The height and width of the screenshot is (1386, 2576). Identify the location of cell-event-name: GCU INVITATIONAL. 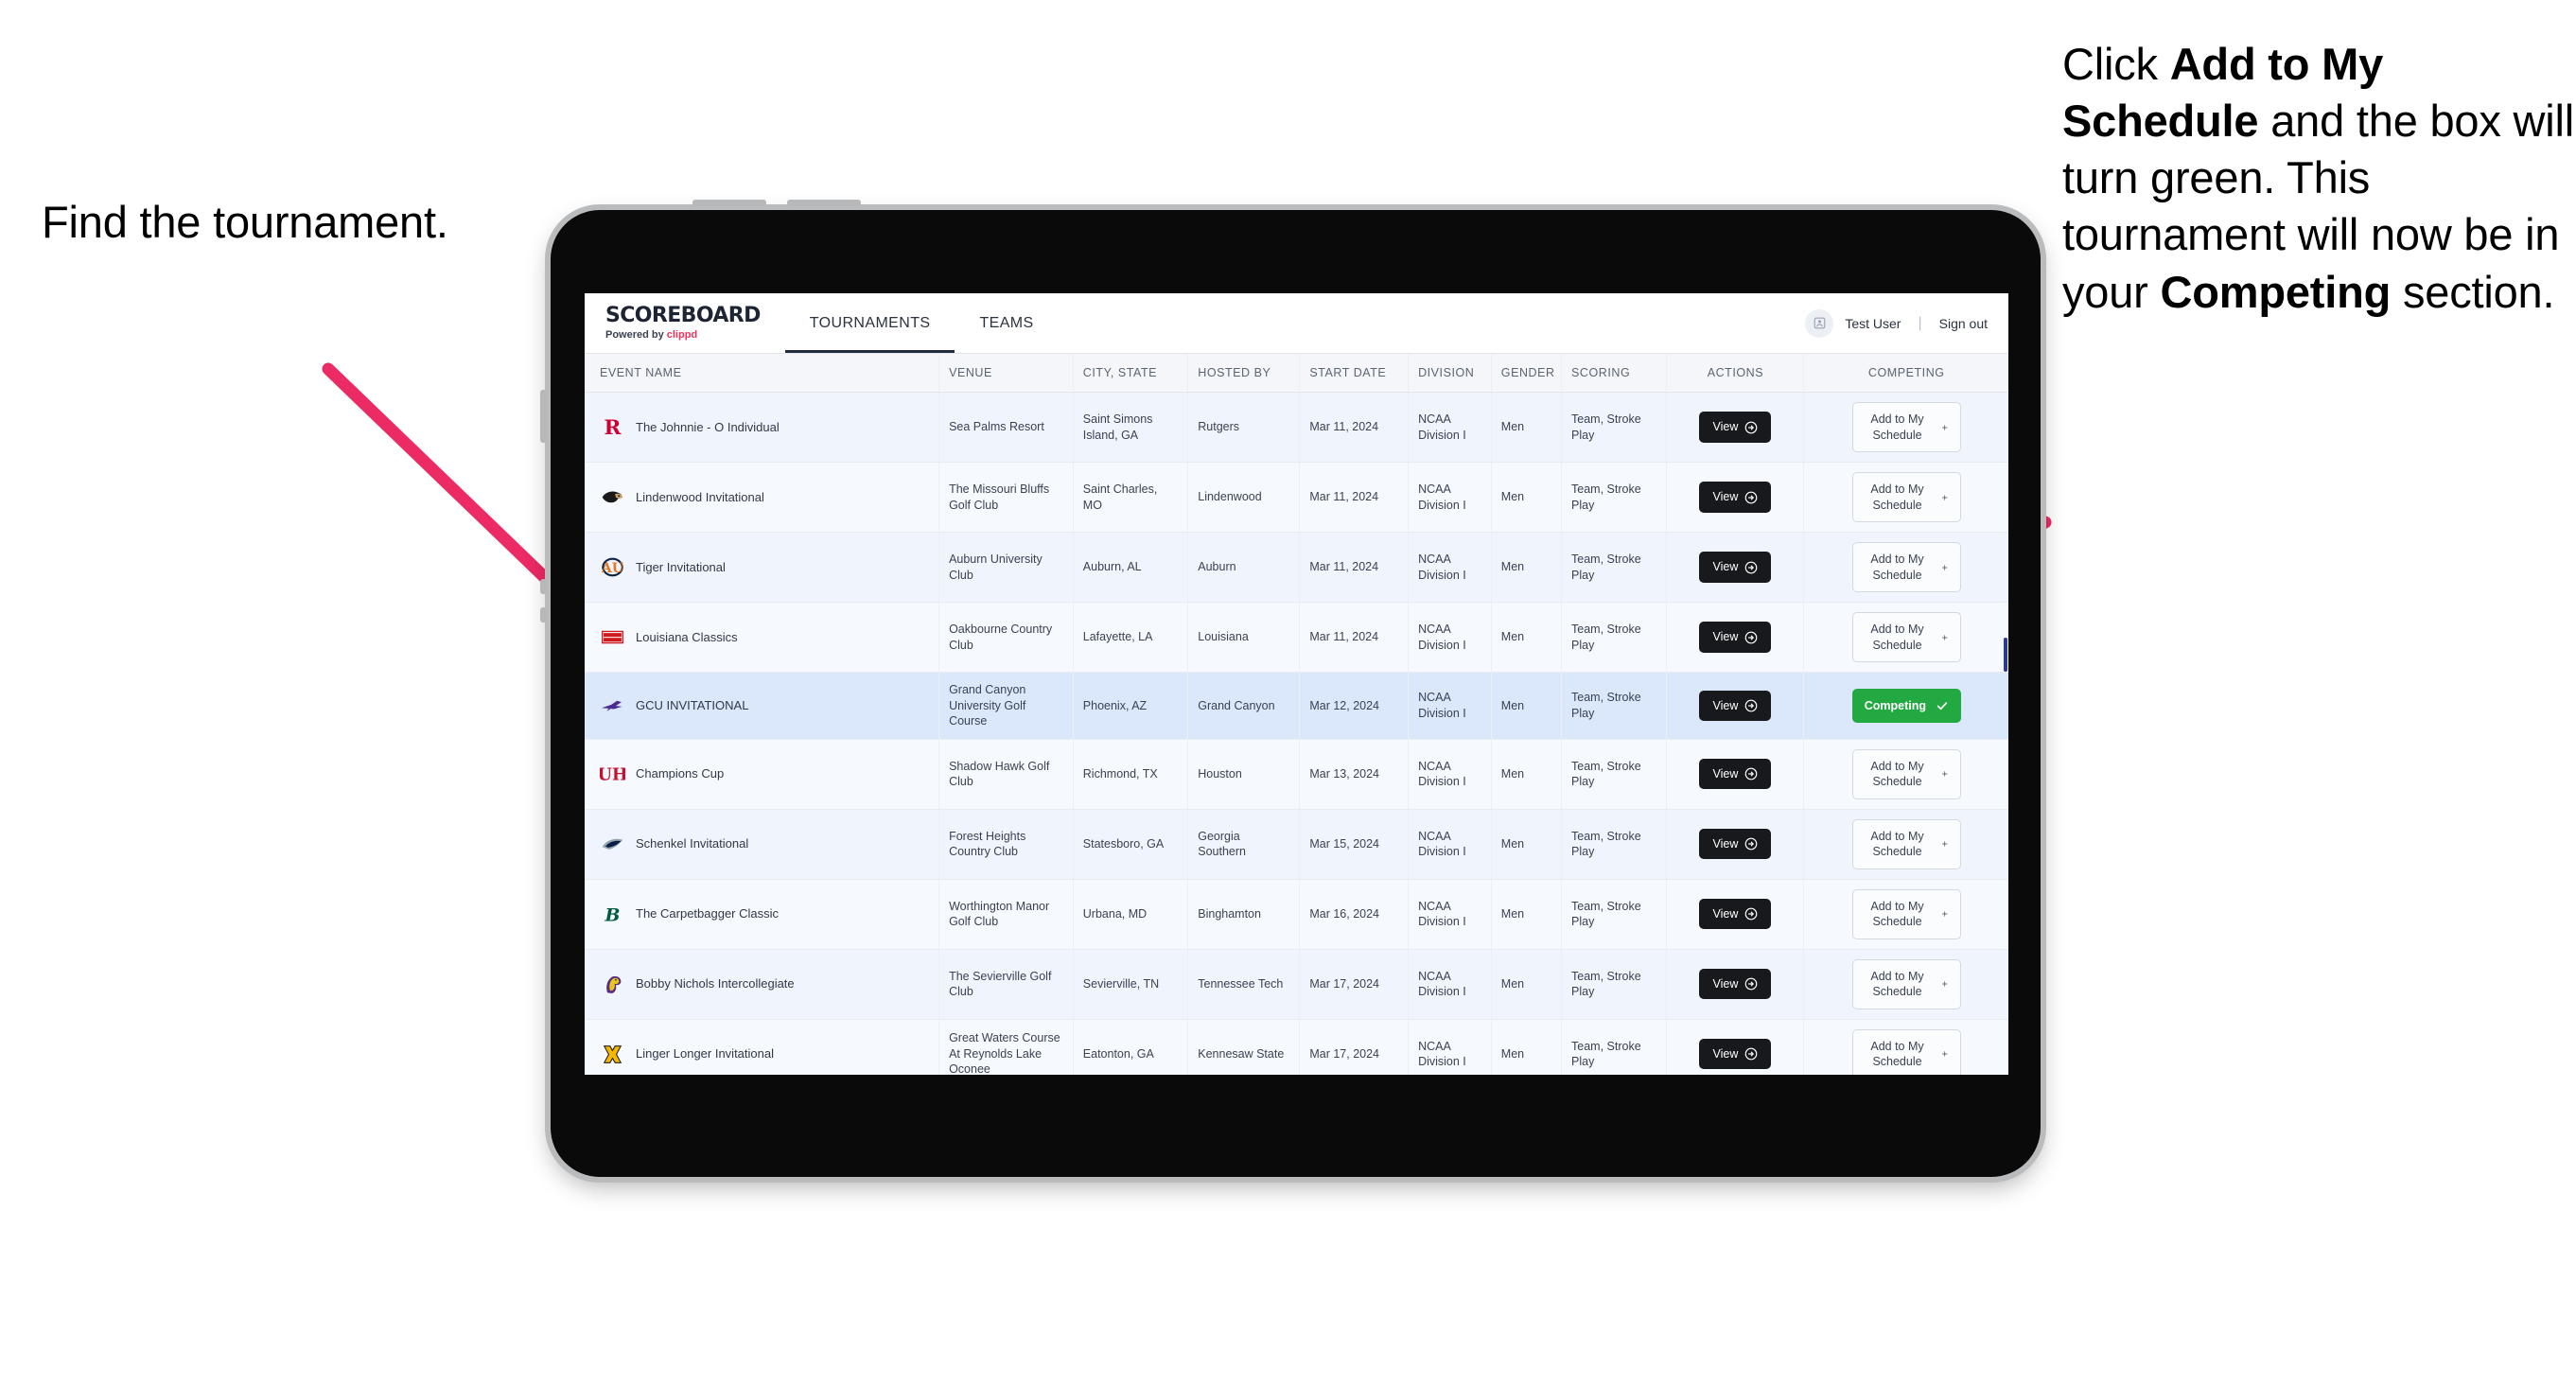
(763, 706).